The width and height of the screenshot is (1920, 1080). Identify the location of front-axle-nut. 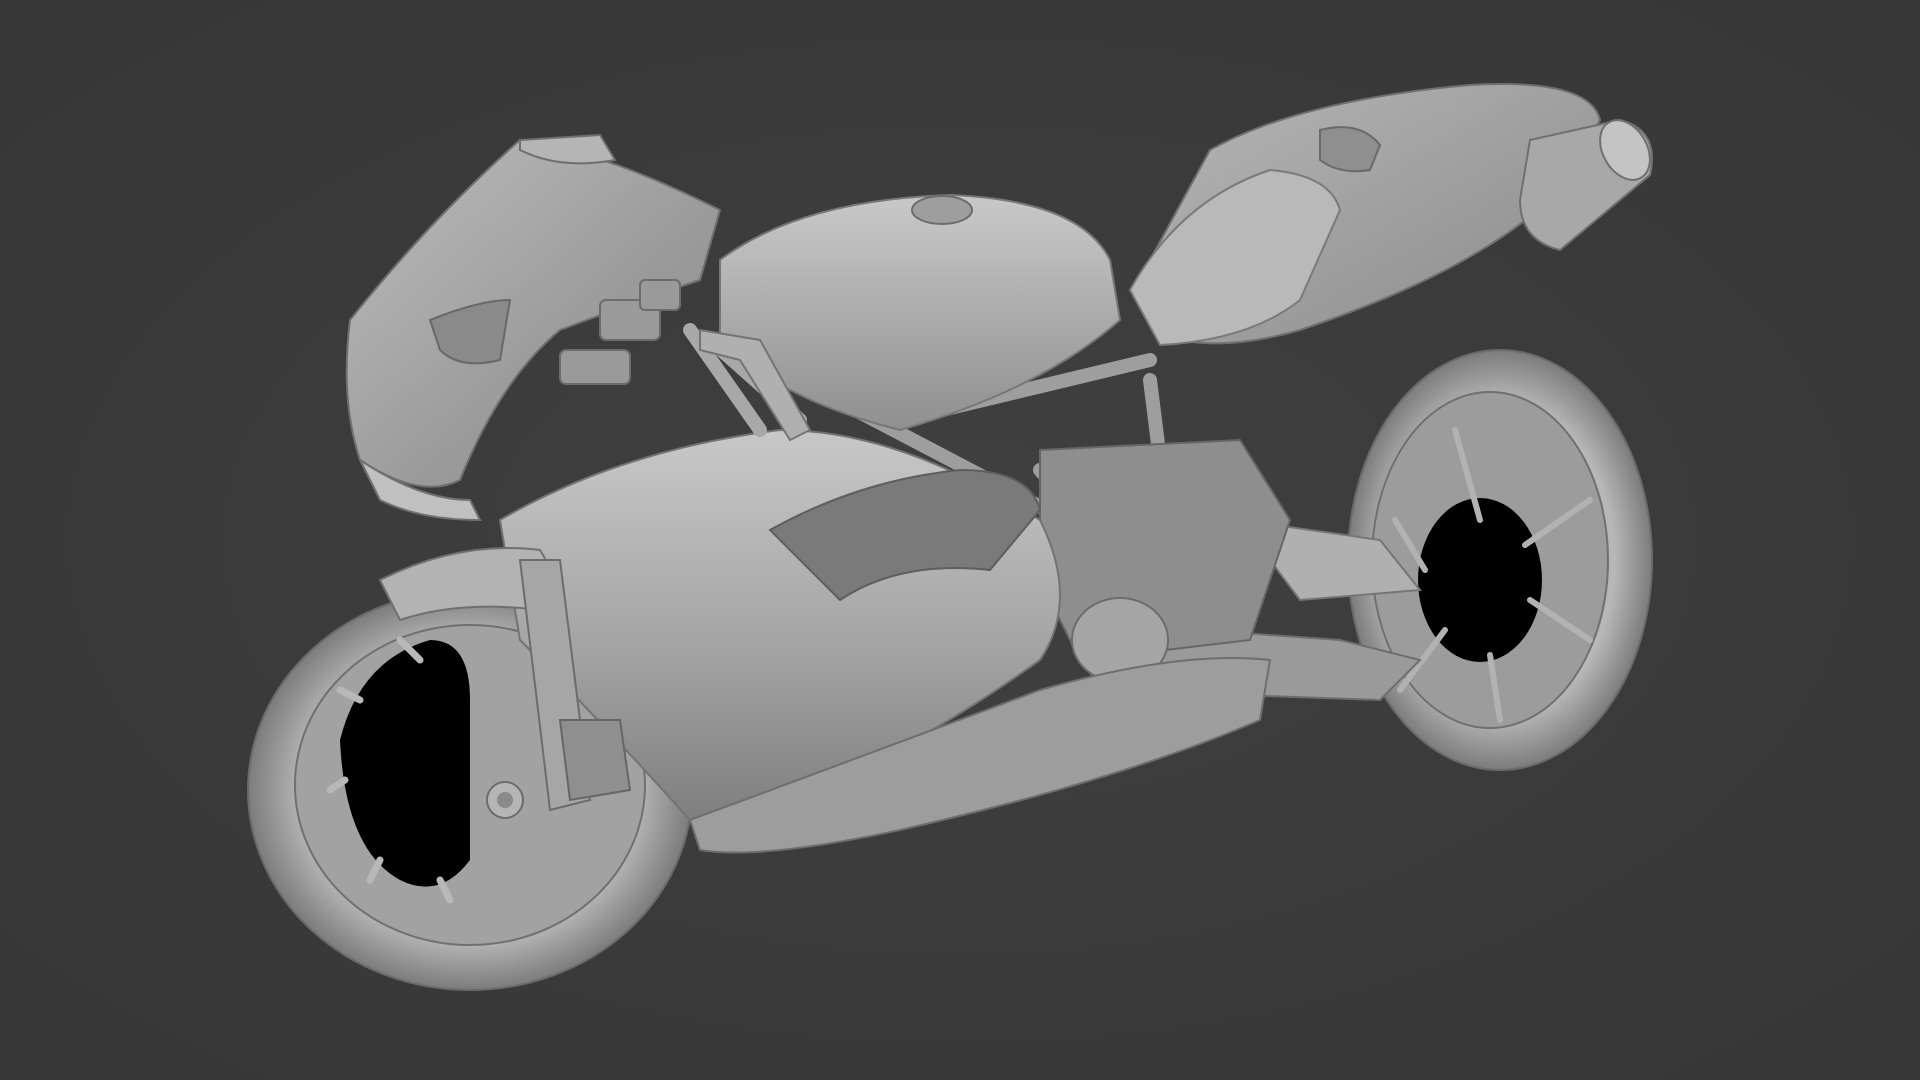
(505, 800).